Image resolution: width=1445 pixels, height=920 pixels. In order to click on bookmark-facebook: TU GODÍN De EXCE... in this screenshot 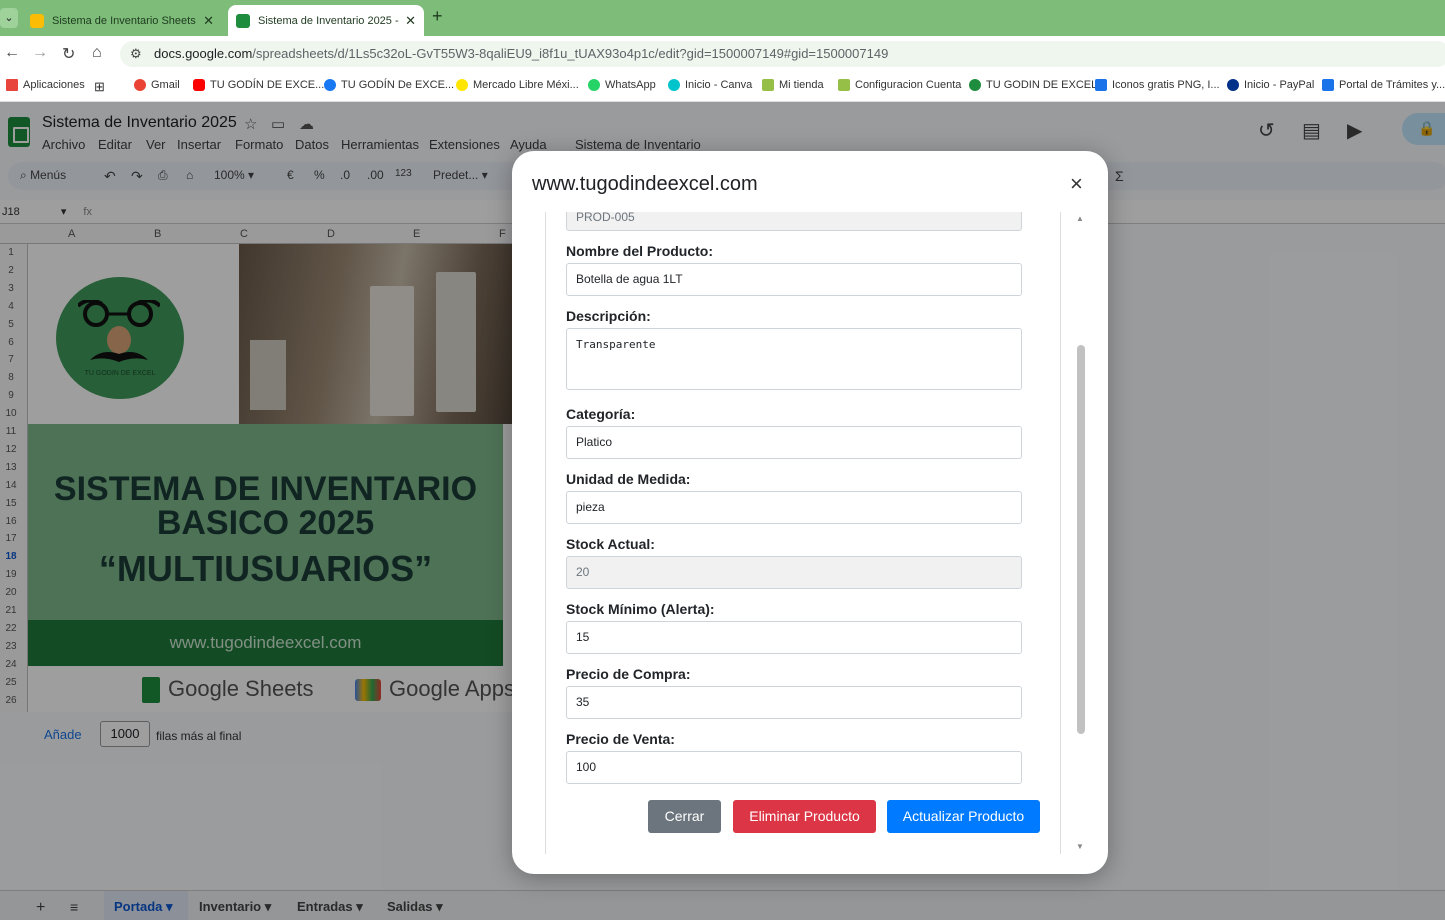, I will do `click(389, 85)`.